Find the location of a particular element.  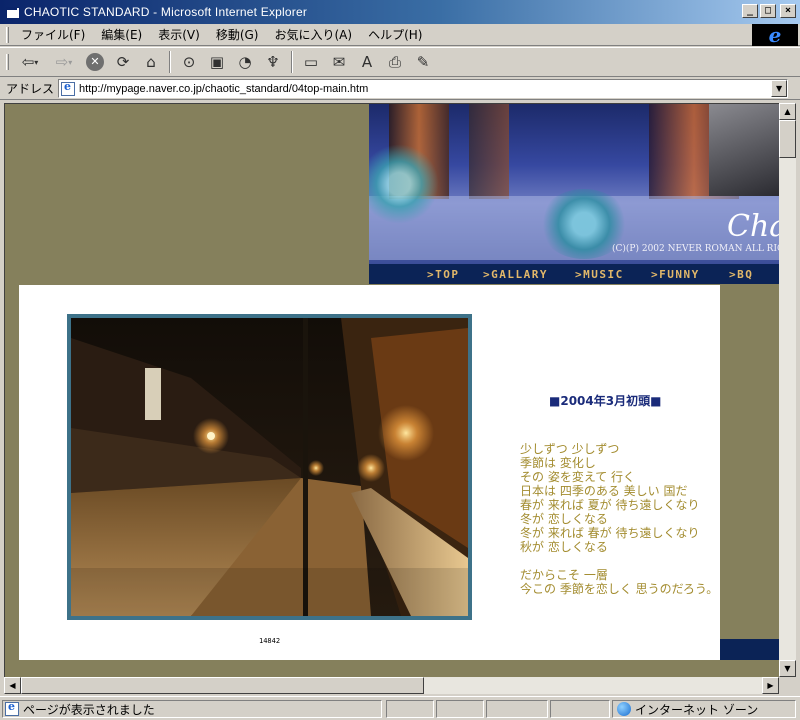

toolbar: ⇦ ▾ ⇨ ▾ ✕ ⟳ ⌂ ⊙ ▣ ◔ ♆ ▭ ✉ A ⎙ ✎ is located at coordinates (400, 62).